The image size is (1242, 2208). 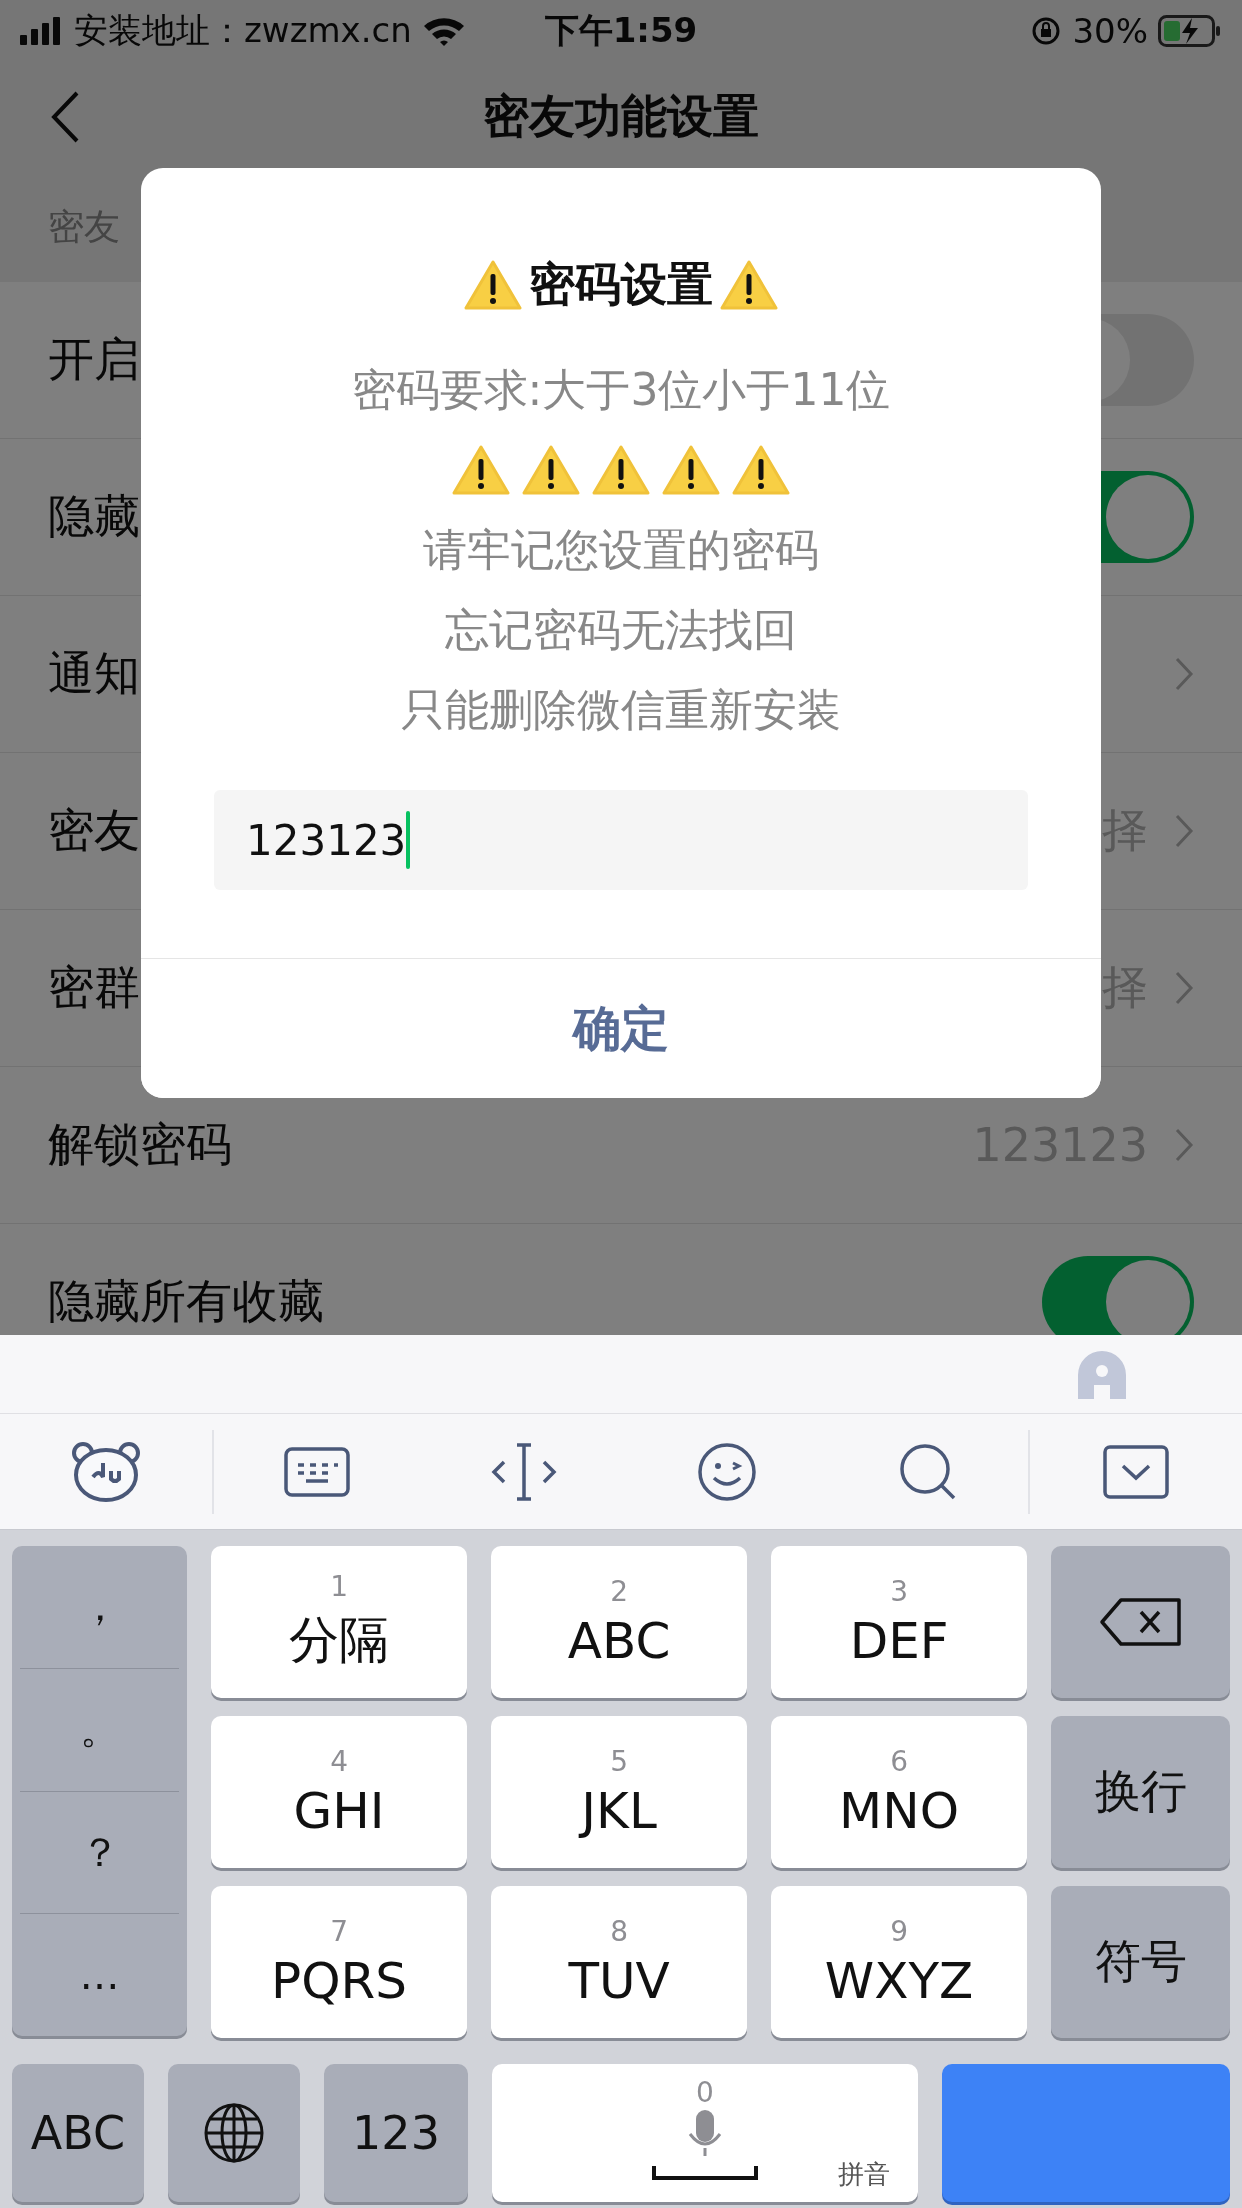 What do you see at coordinates (94, 516) in the screenshot?
I see `row-label: 隐藏` at bounding box center [94, 516].